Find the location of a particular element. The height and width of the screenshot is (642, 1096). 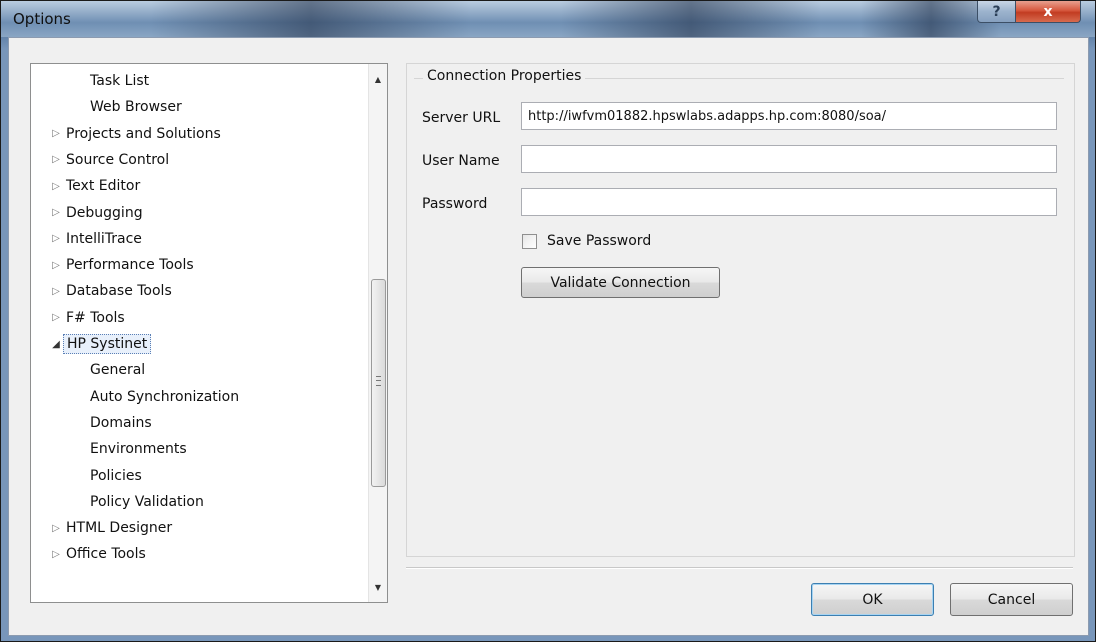

validate-connection-button: Validate Connection is located at coordinates (620, 282).